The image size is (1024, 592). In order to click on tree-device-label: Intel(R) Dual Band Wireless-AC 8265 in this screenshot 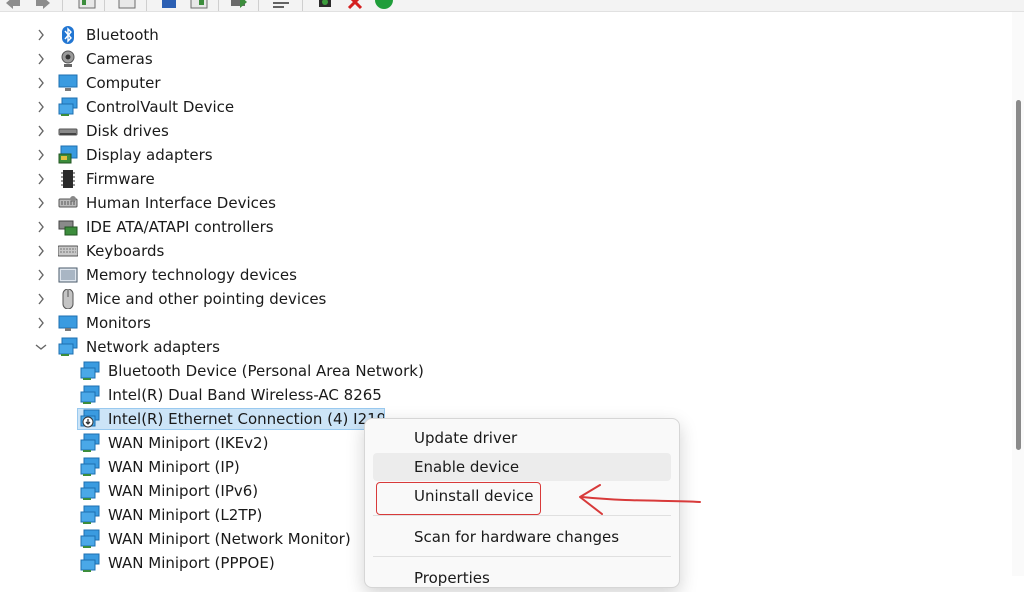, I will do `click(245, 395)`.